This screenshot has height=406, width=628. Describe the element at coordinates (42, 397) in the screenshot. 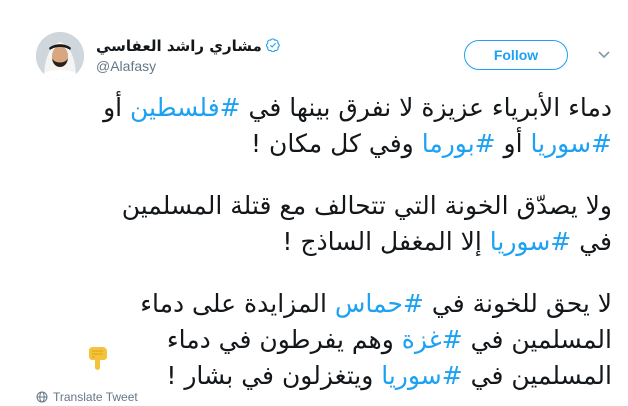

I see `globe-icon` at that location.